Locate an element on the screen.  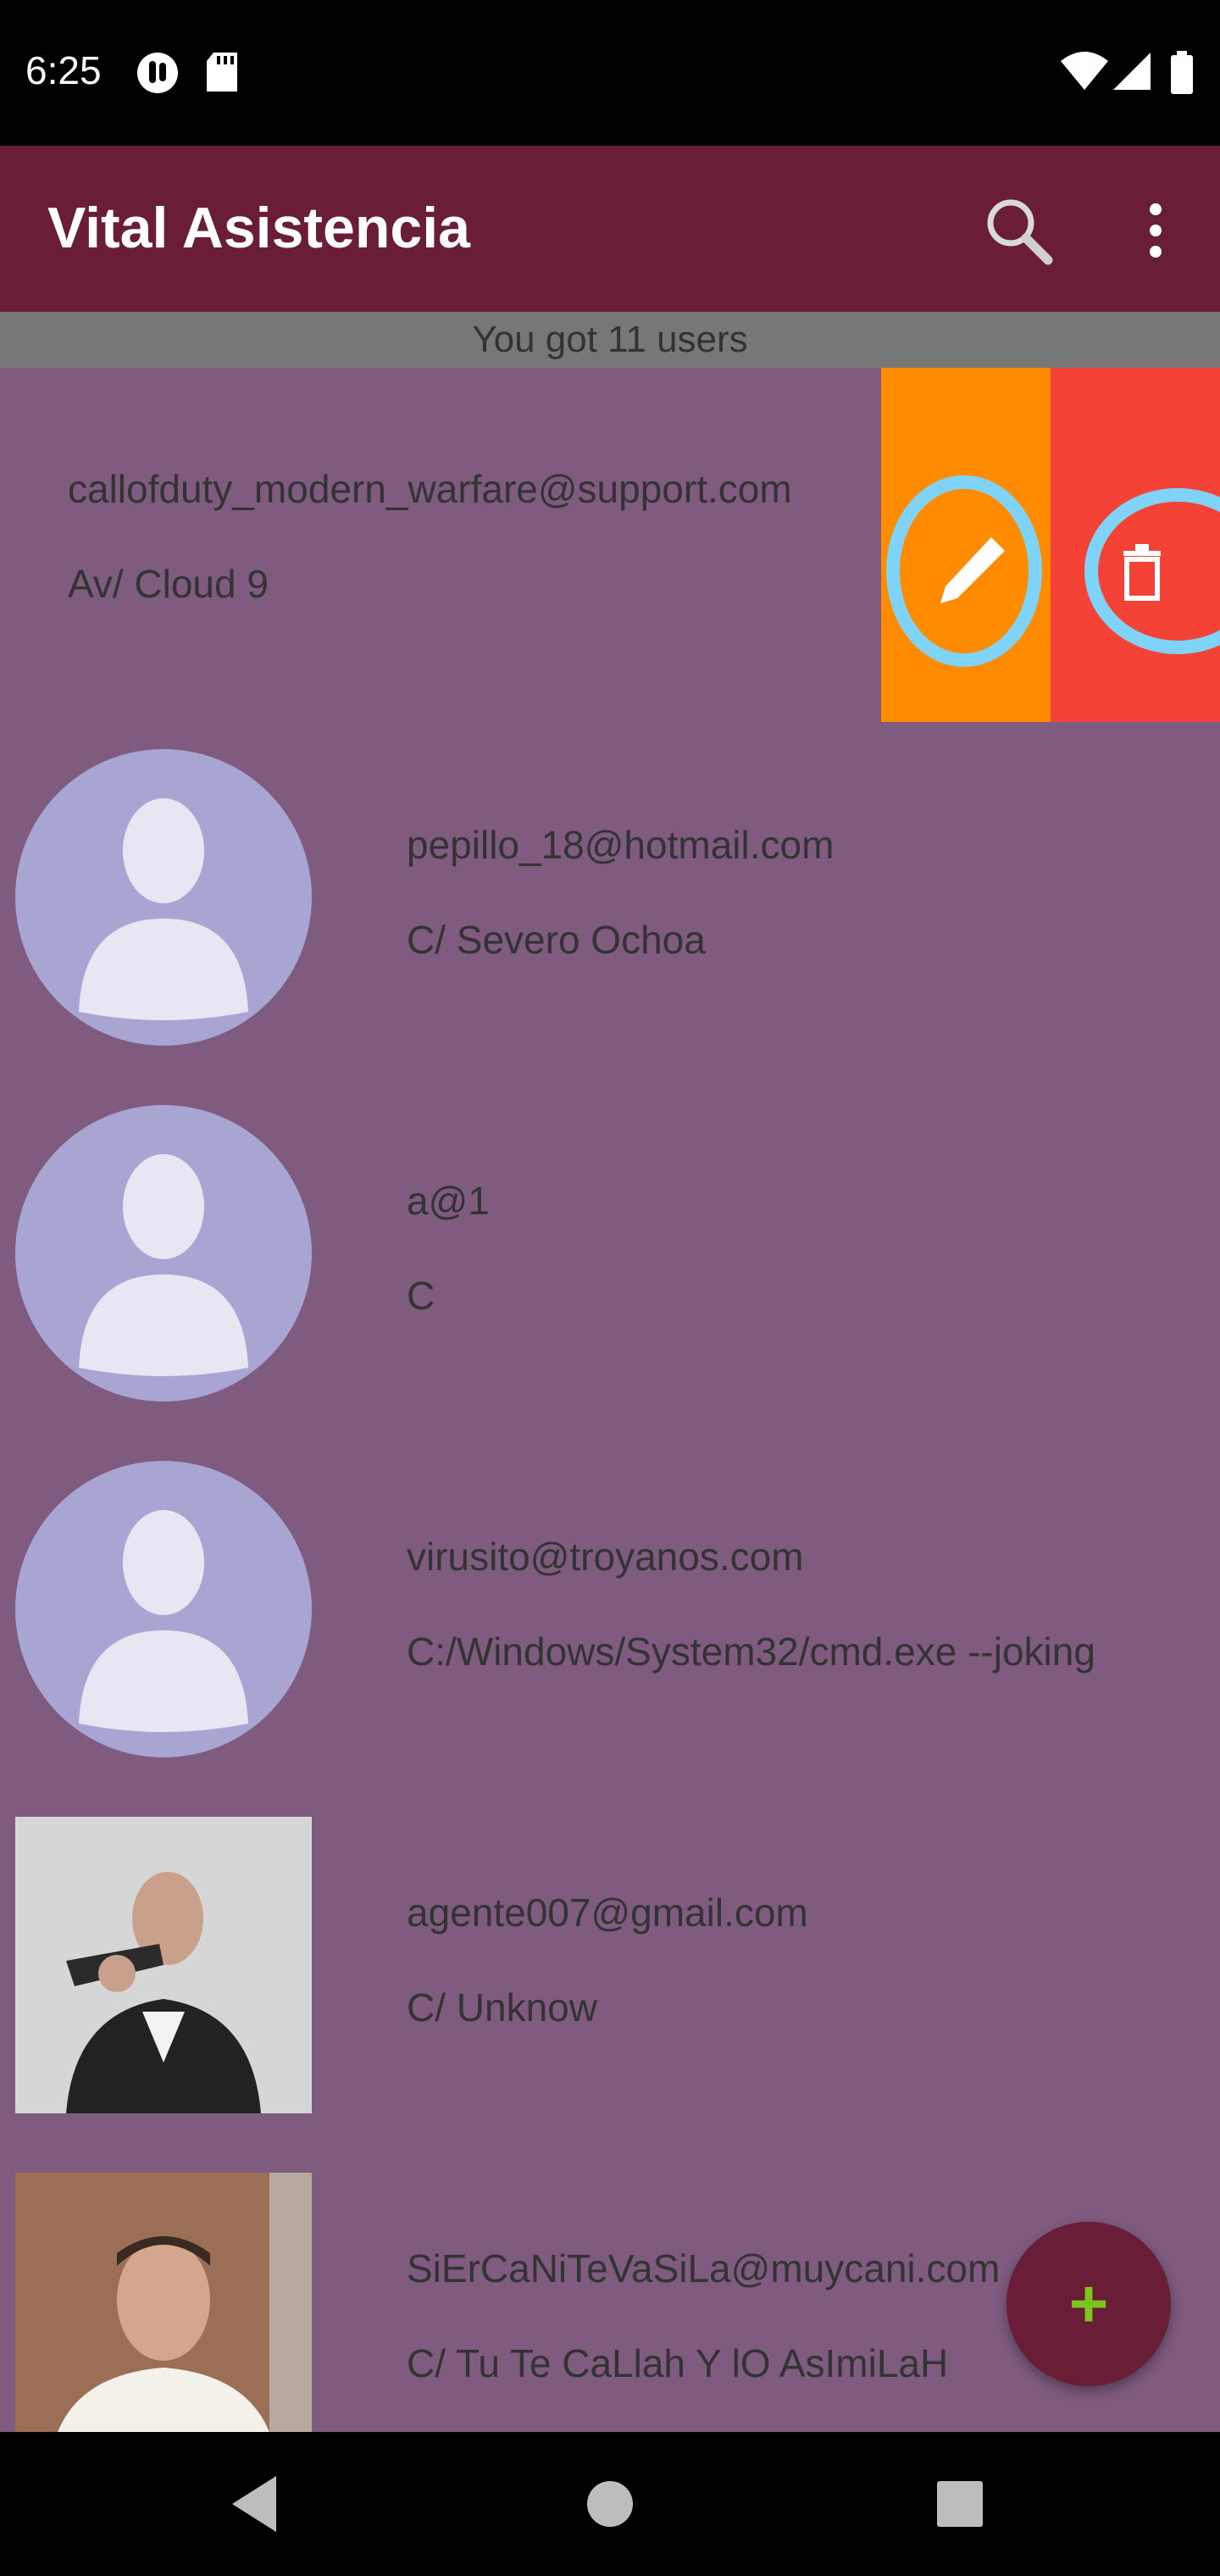
list-item: a@1 C is located at coordinates (610, 1257).